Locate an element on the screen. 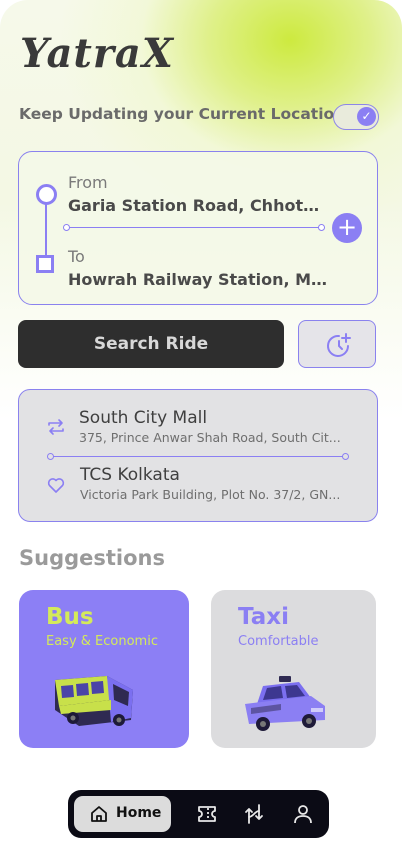  ticket-icon is located at coordinates (207, 814).